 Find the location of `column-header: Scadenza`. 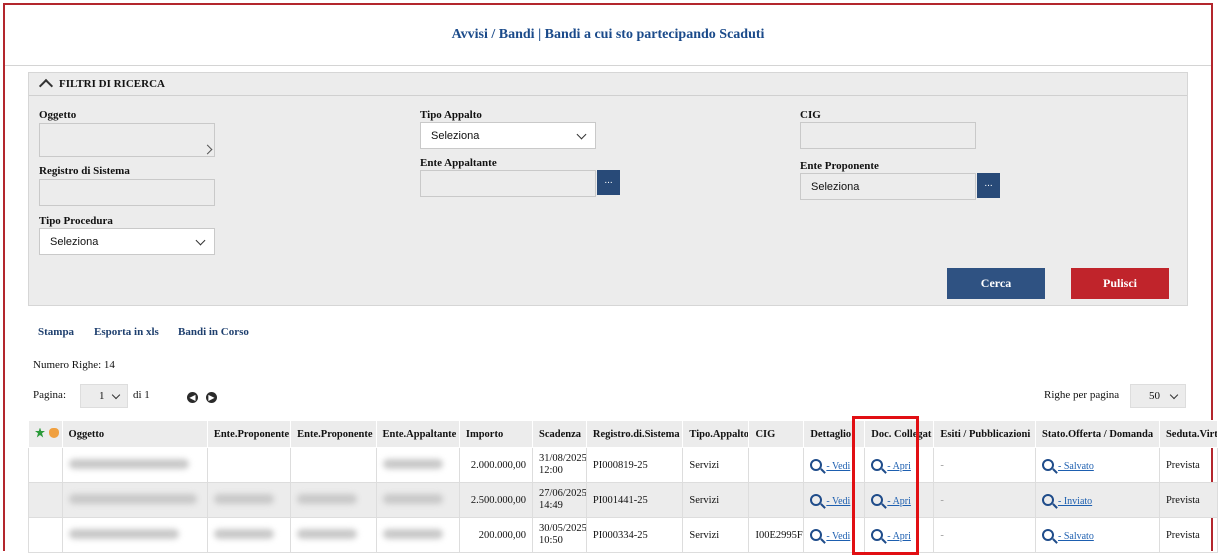

column-header: Scadenza is located at coordinates (559, 434).